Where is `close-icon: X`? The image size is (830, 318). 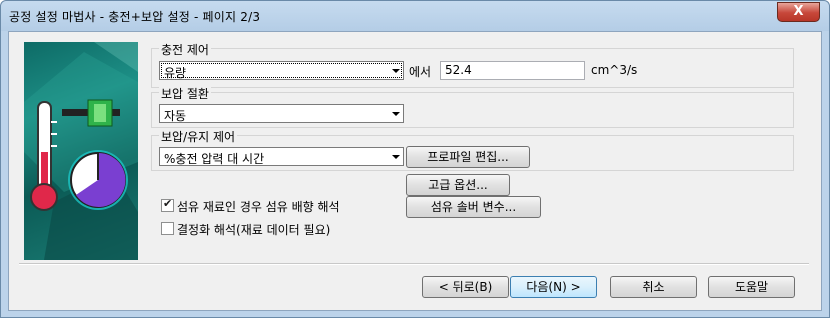 close-icon: X is located at coordinates (798, 11).